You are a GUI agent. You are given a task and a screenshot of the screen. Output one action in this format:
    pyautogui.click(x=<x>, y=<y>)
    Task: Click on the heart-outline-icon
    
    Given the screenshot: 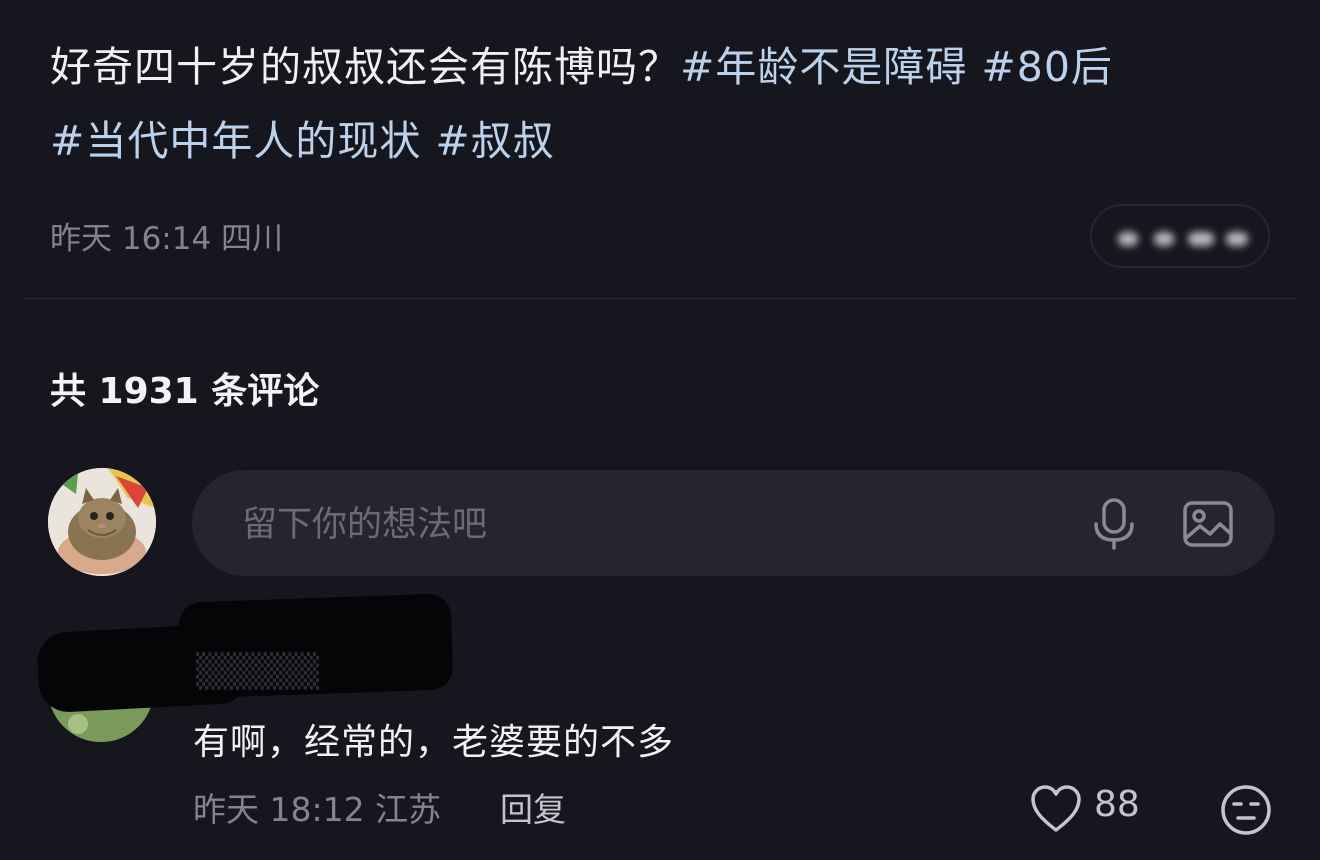 What is the action you would take?
    pyautogui.click(x=1056, y=809)
    